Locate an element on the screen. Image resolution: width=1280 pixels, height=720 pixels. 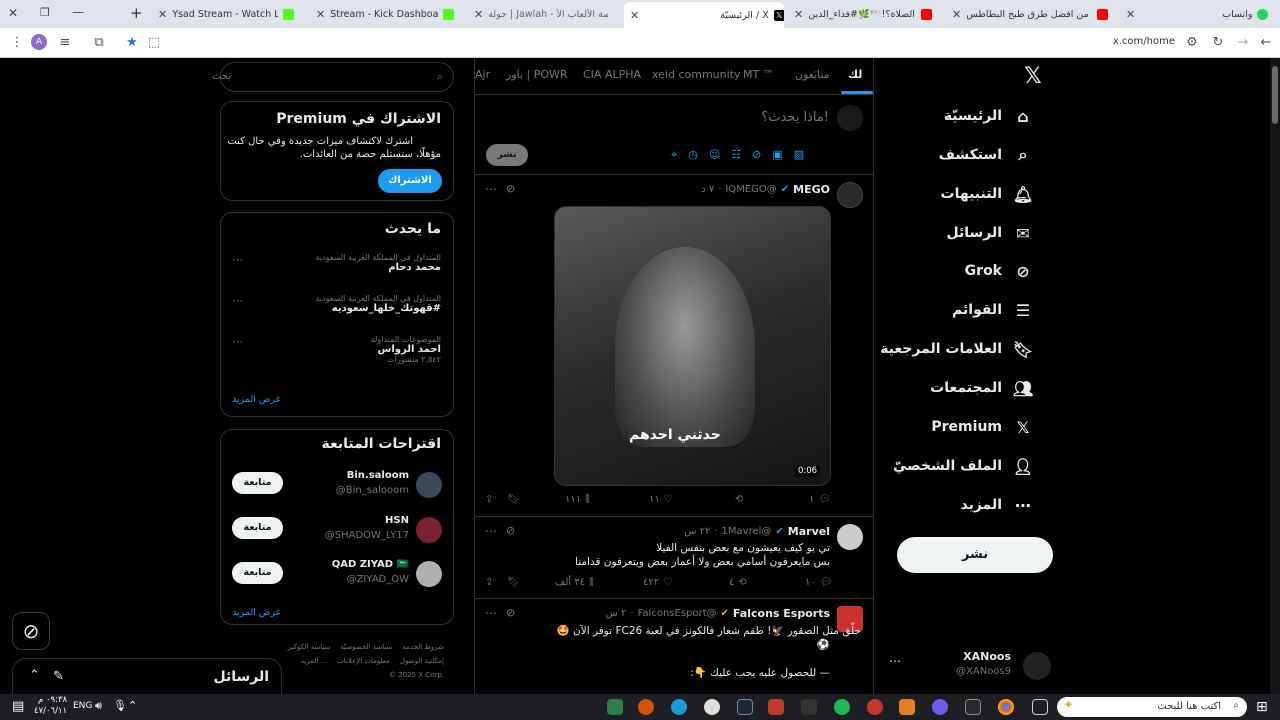
clock: ٠٩:٣٨ م ٤٧/٠٦/١١ is located at coordinates (50, 706).